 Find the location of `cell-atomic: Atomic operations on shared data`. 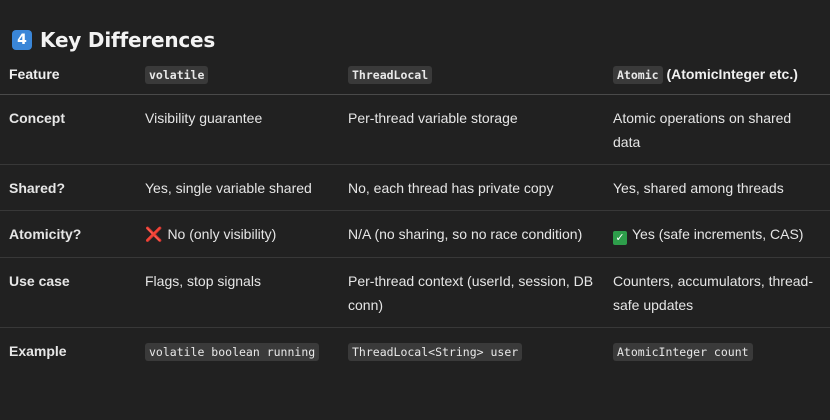

cell-atomic: Atomic operations on shared data is located at coordinates (721, 129).